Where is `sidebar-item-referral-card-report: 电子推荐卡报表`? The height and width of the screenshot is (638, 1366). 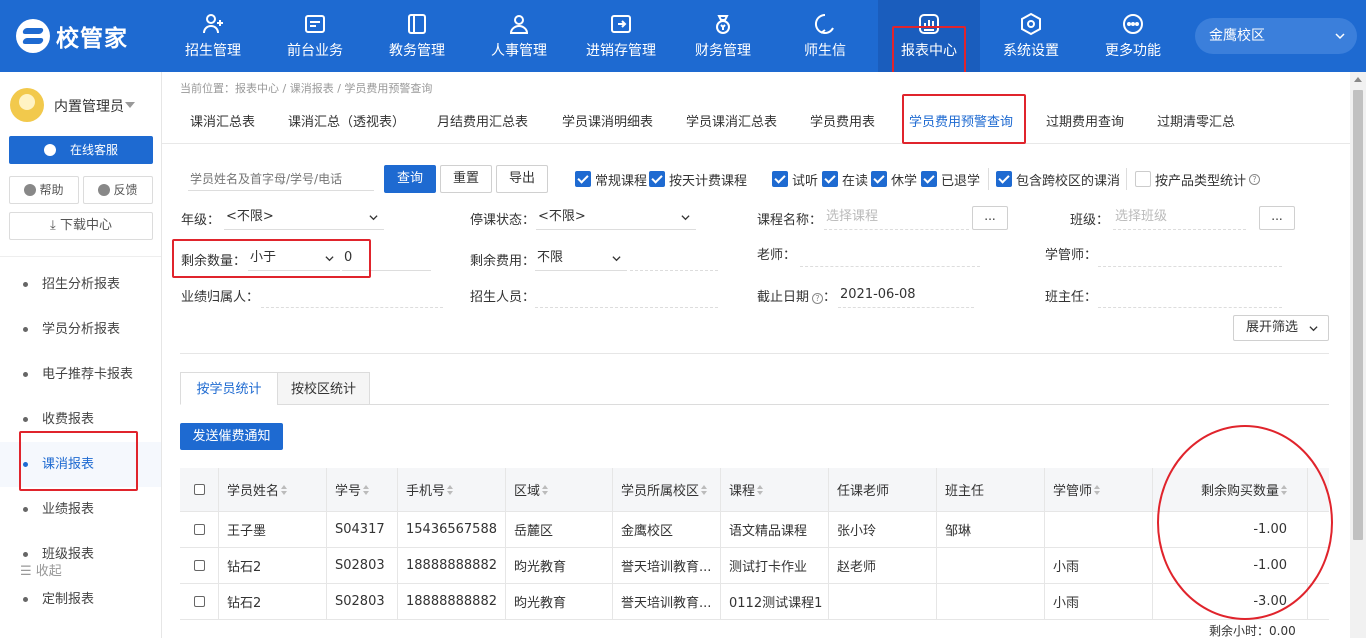 sidebar-item-referral-card-report: 电子推荐卡报表 is located at coordinates (80, 374).